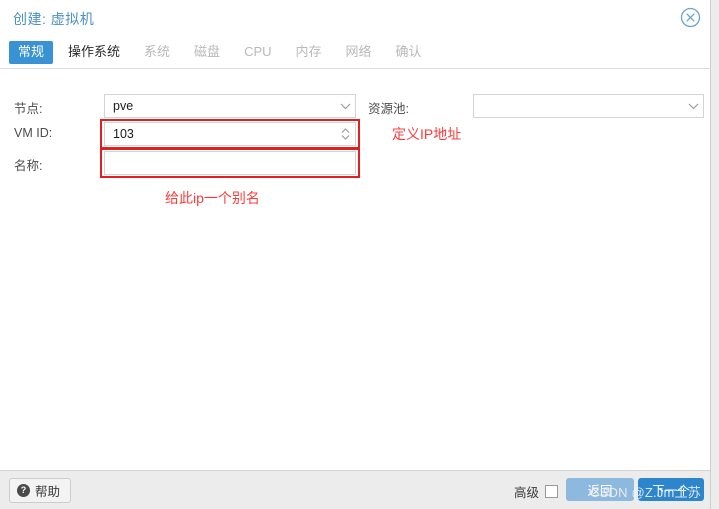 The height and width of the screenshot is (509, 719). What do you see at coordinates (345, 134) in the screenshot?
I see `spinner-up-down-icon` at bounding box center [345, 134].